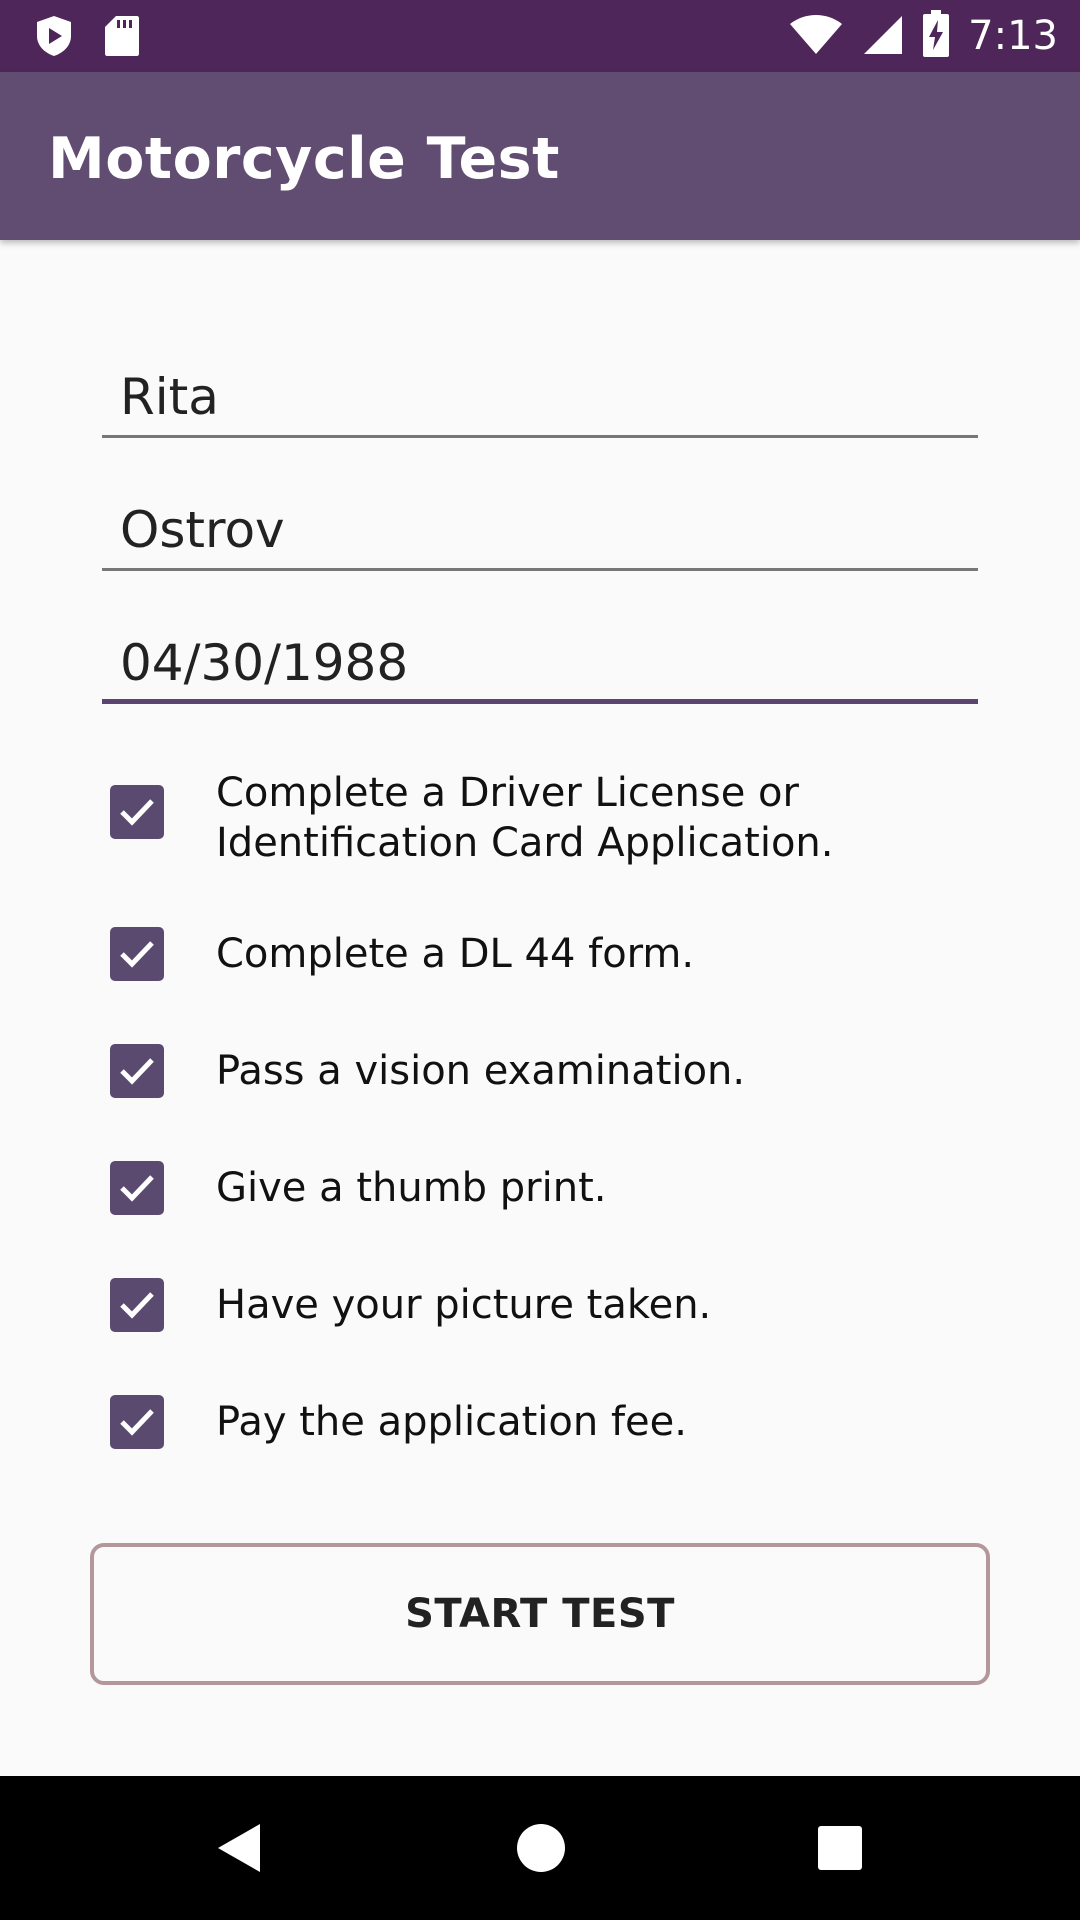 Image resolution: width=1080 pixels, height=1920 pixels. What do you see at coordinates (122, 38) in the screenshot?
I see `sd-card-icon` at bounding box center [122, 38].